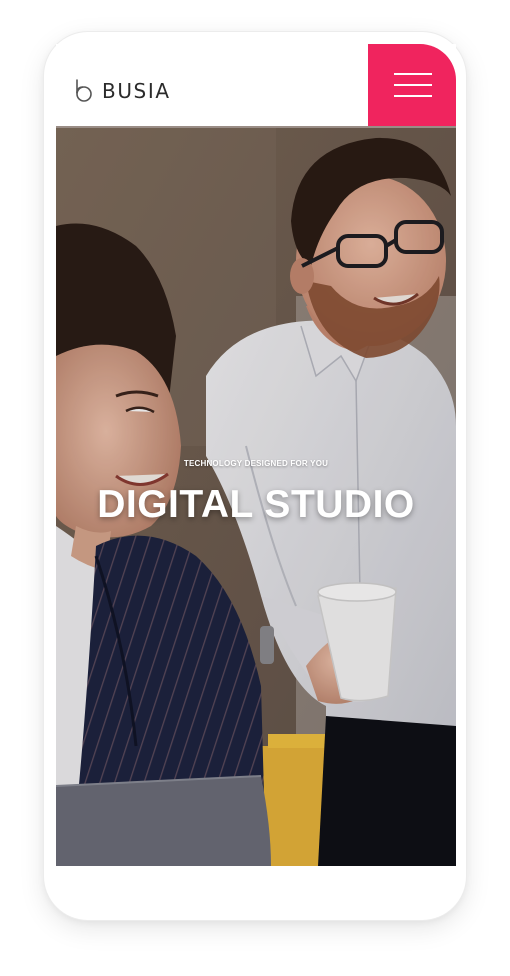  What do you see at coordinates (136, 91) in the screenshot?
I see `logo-text: BUSIA` at bounding box center [136, 91].